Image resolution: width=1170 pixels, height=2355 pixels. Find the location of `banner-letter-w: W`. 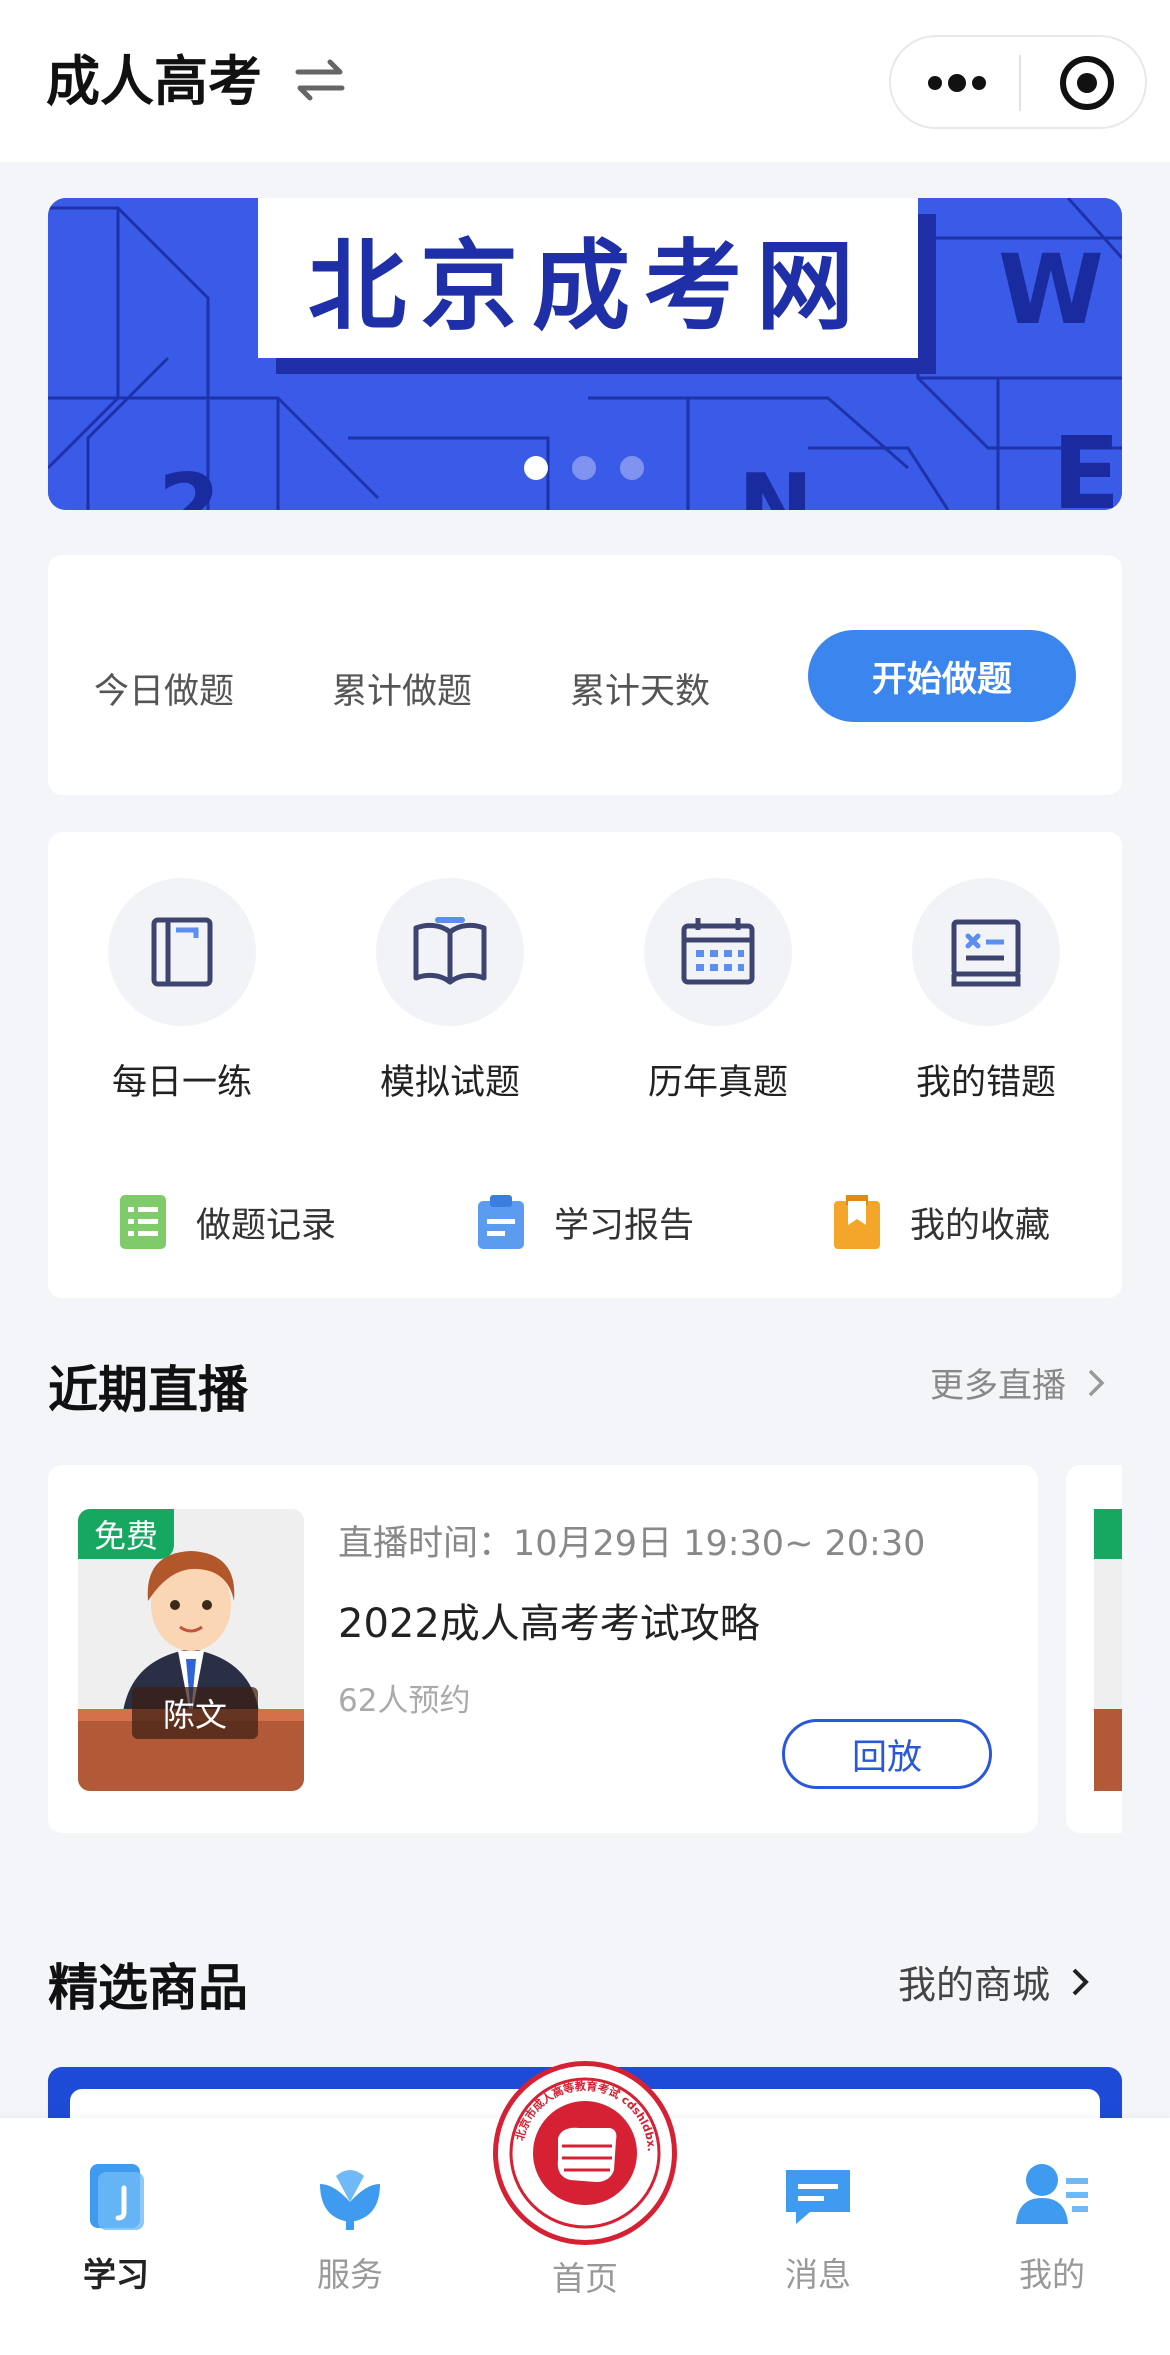

banner-letter-w: W is located at coordinates (1051, 290).